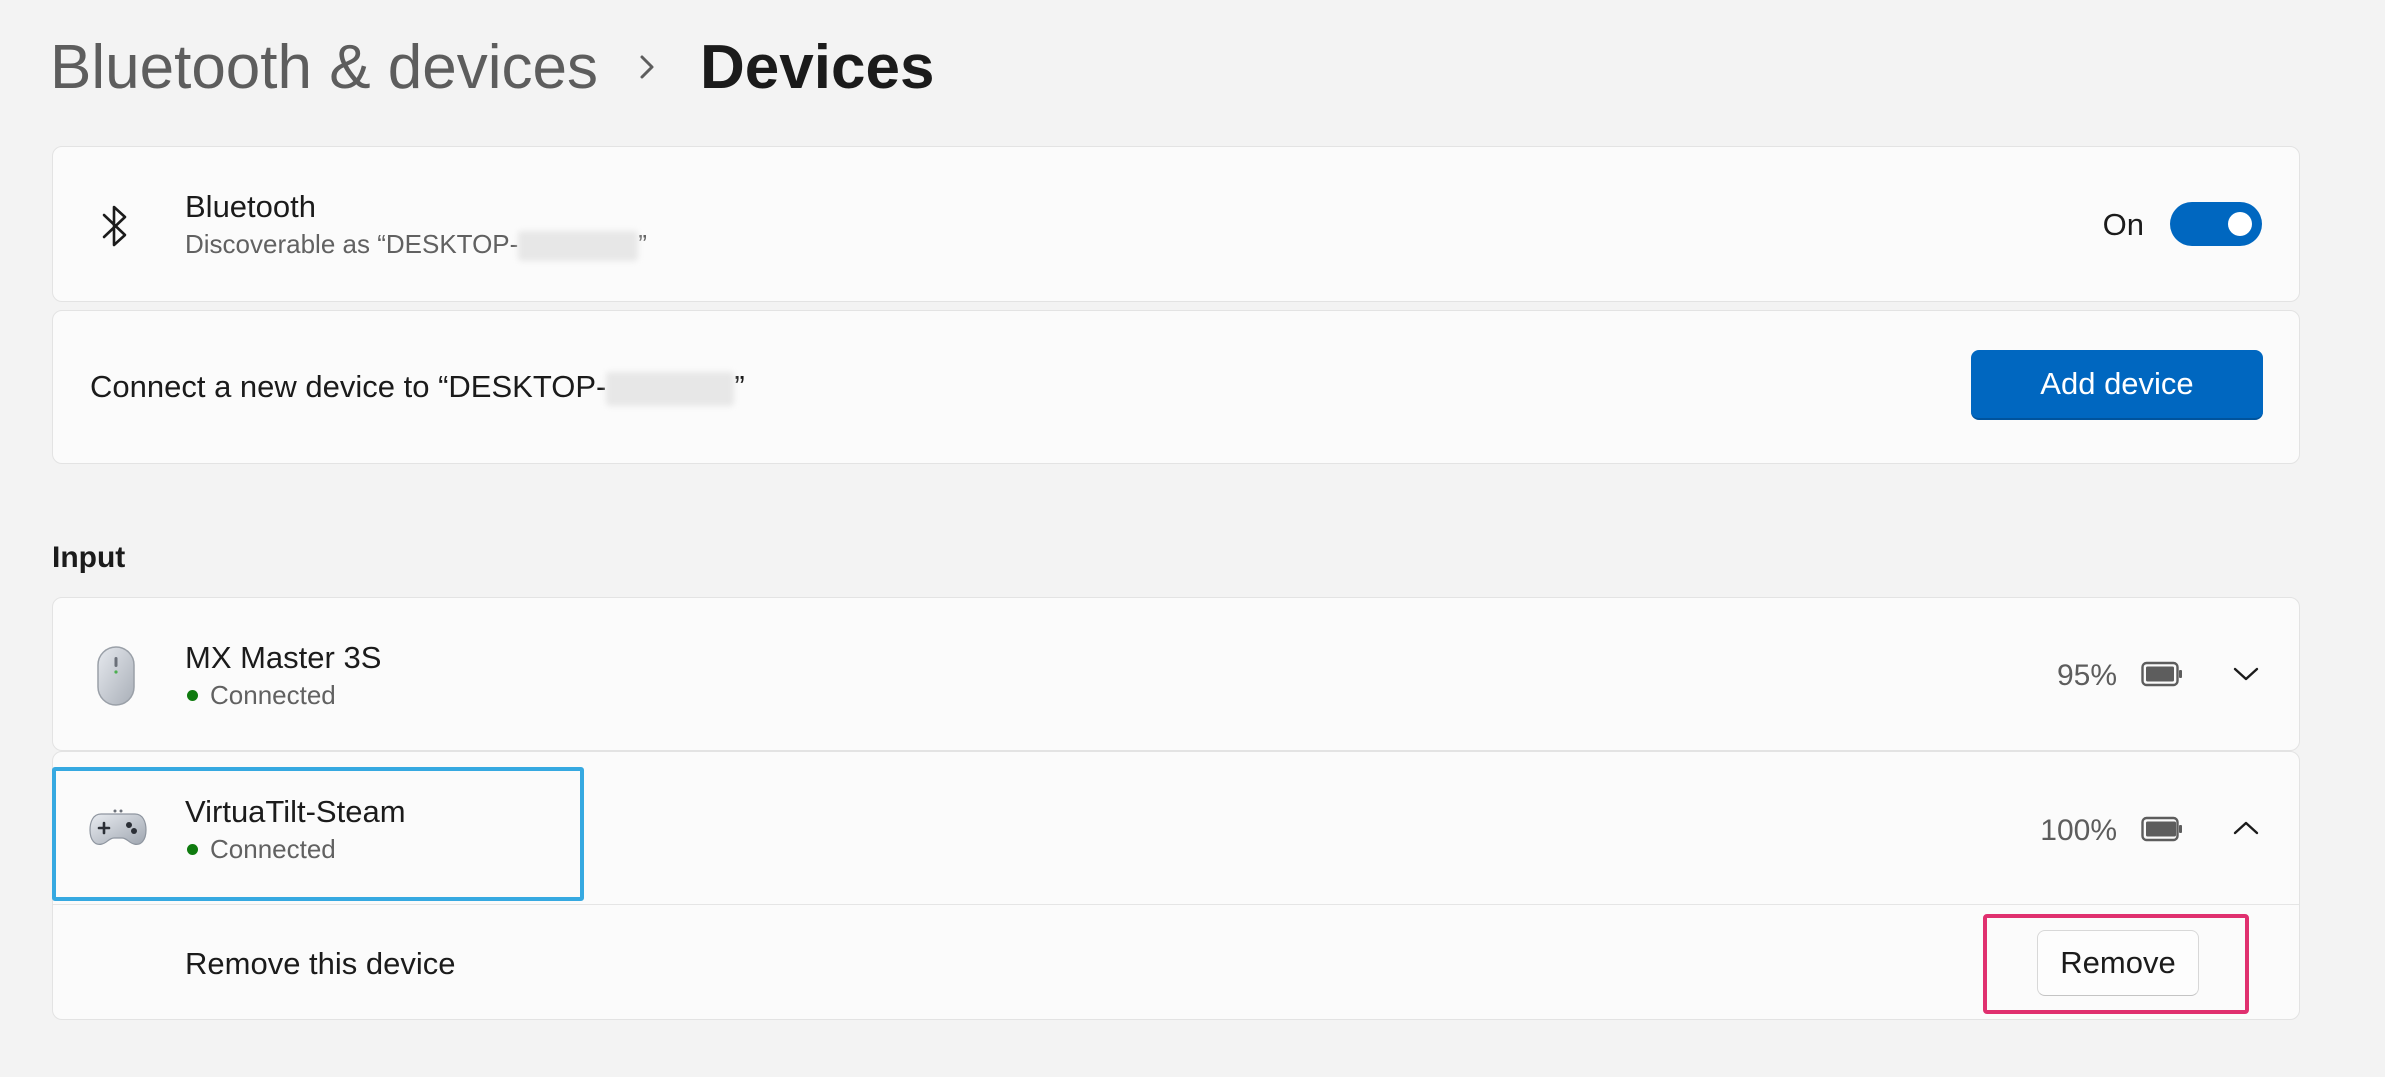 This screenshot has height=1077, width=2385. I want to click on battery-percent: 95%, so click(2086, 675).